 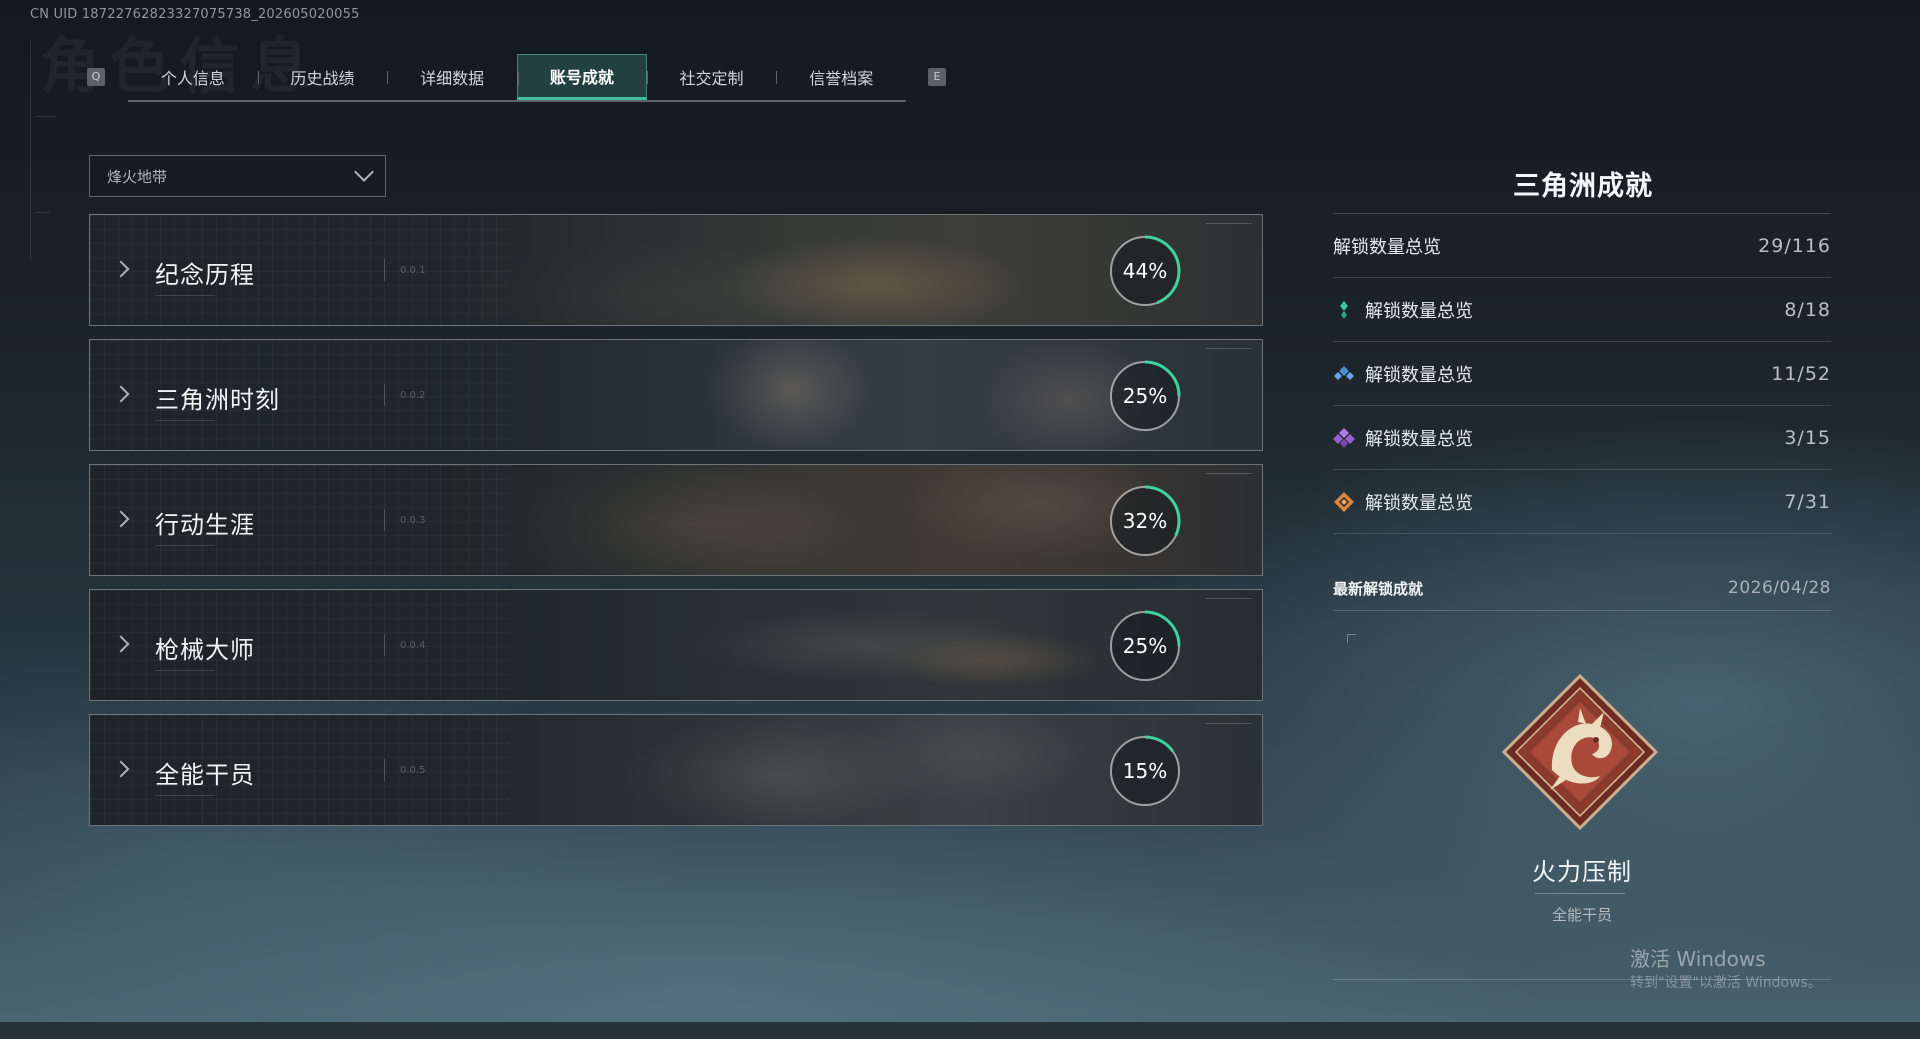 I want to click on summary-total-value: 29/116, so click(x=1794, y=245).